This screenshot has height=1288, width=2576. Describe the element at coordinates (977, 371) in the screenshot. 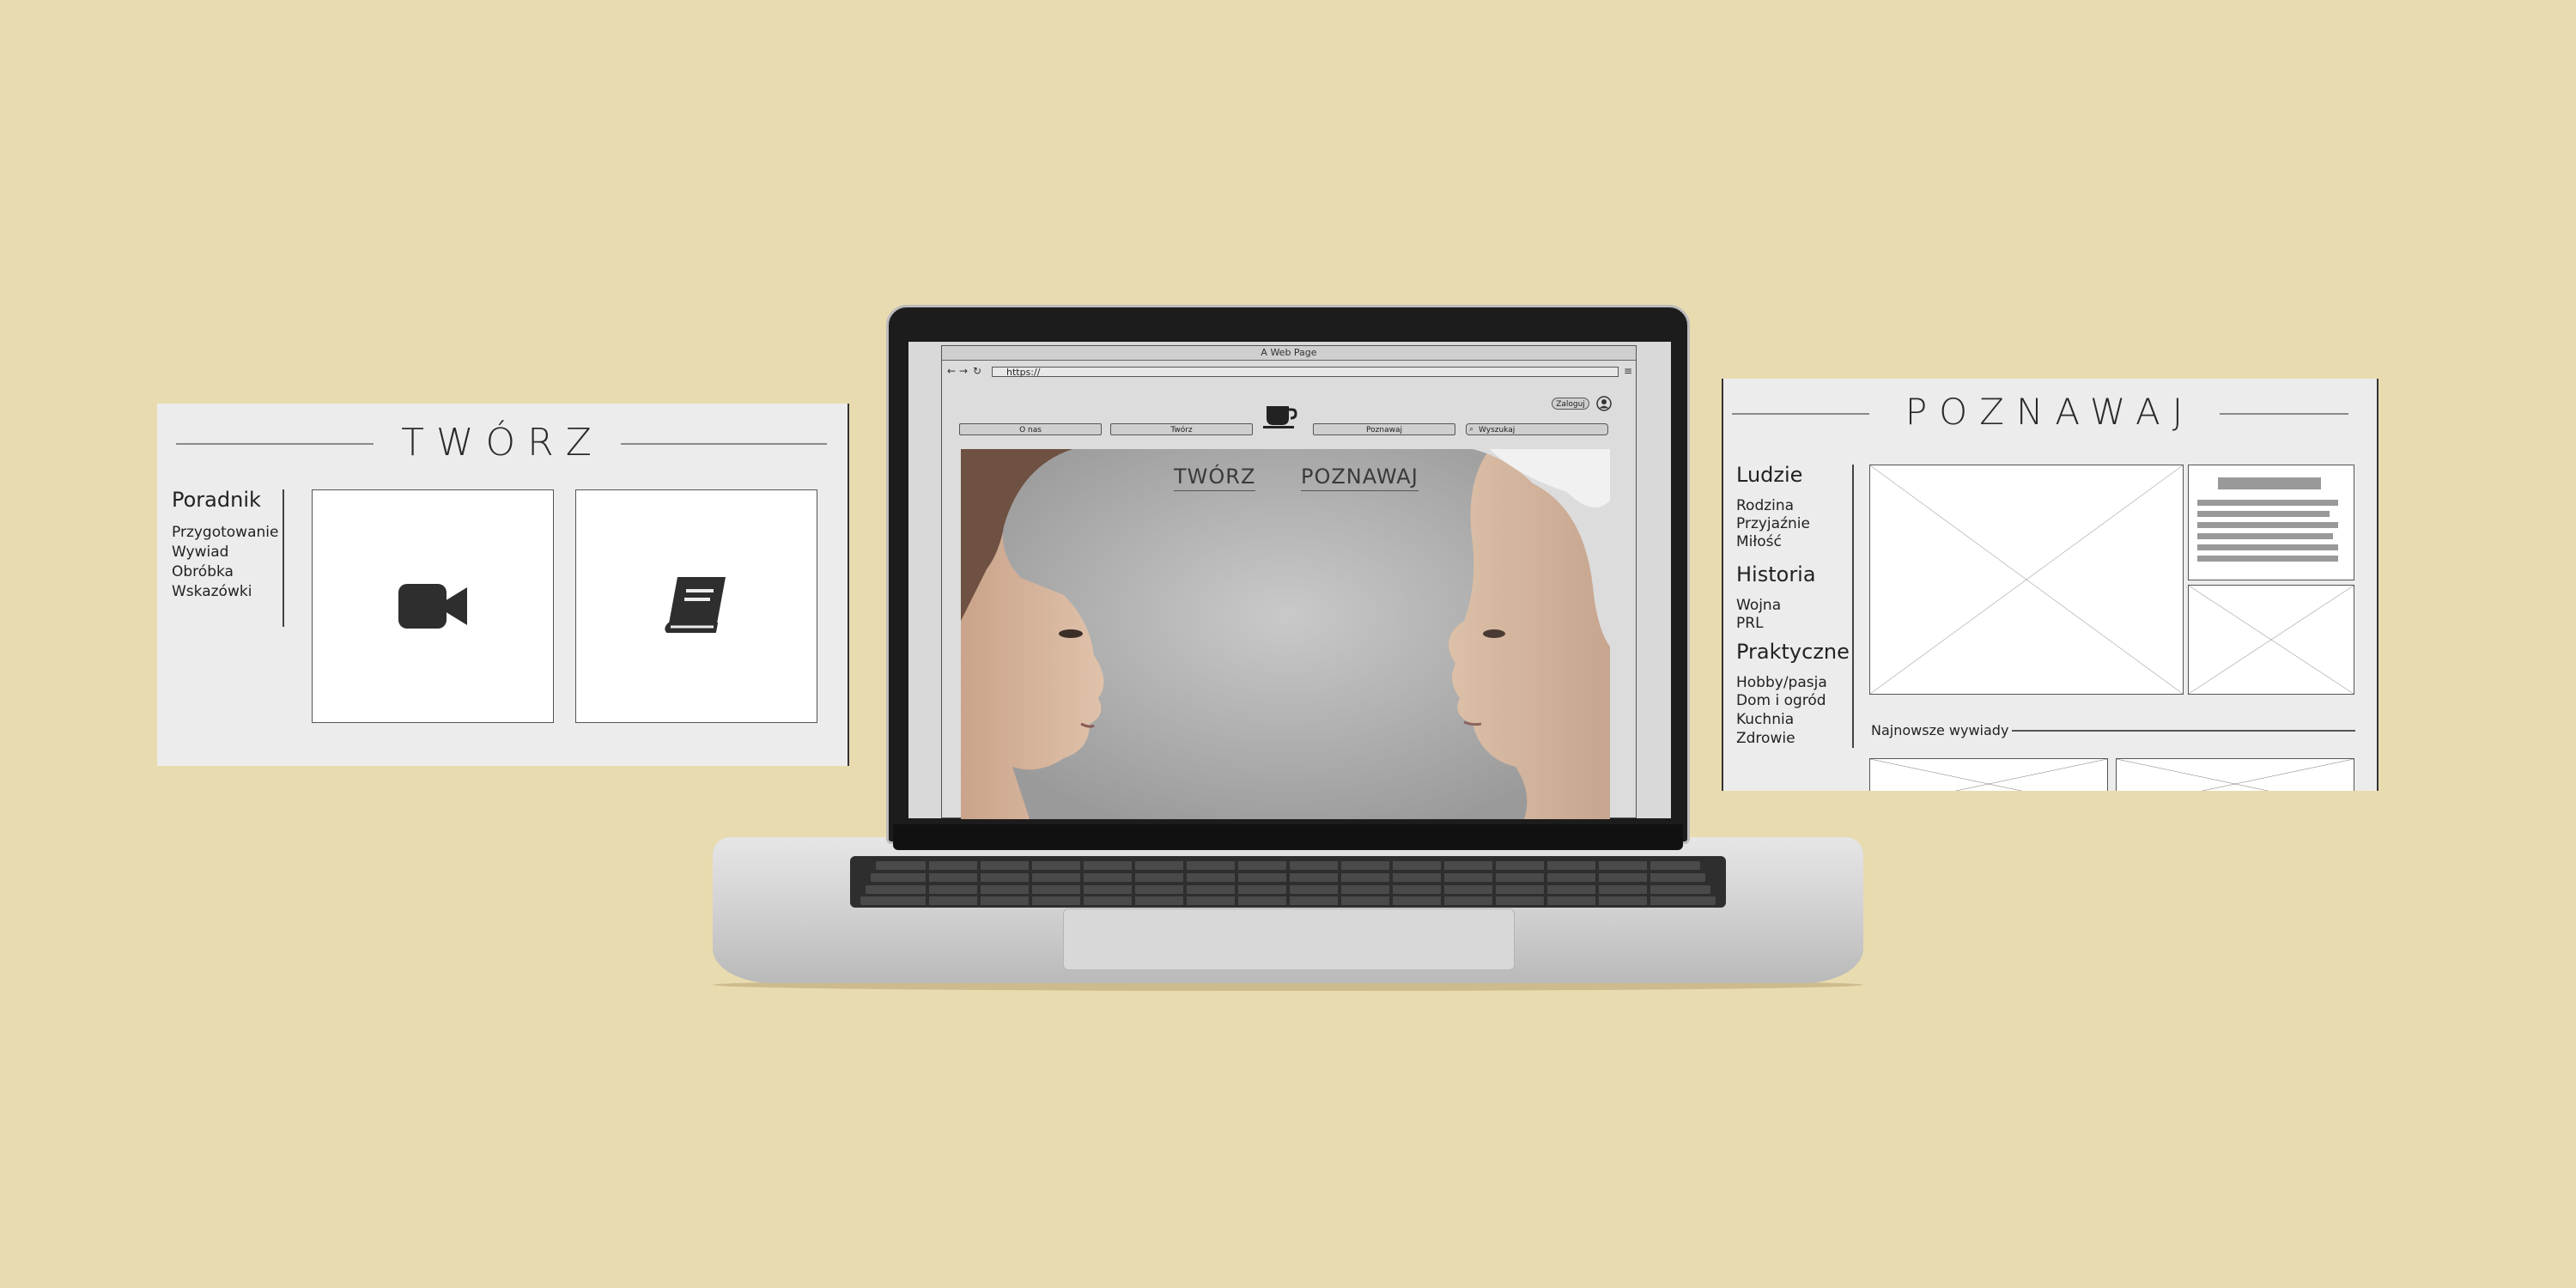

I see `refresh-icon: ↻` at that location.